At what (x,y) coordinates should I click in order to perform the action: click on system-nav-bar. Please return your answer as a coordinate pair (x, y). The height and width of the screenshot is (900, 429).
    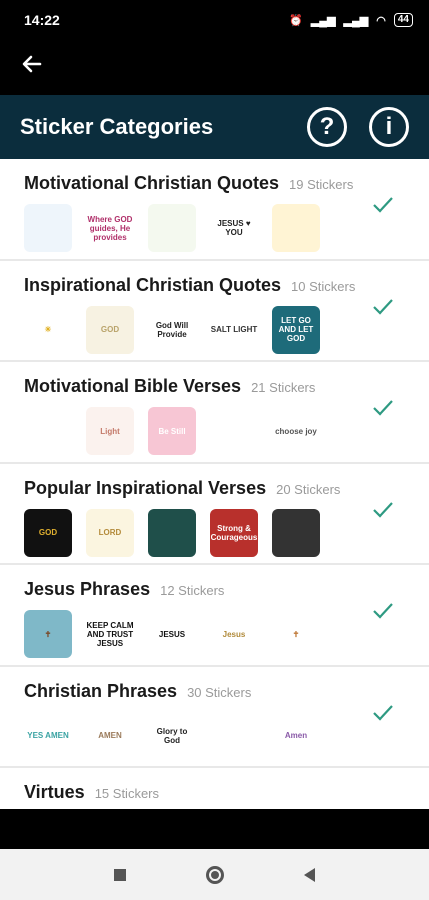
    Looking at the image, I should click on (214, 874).